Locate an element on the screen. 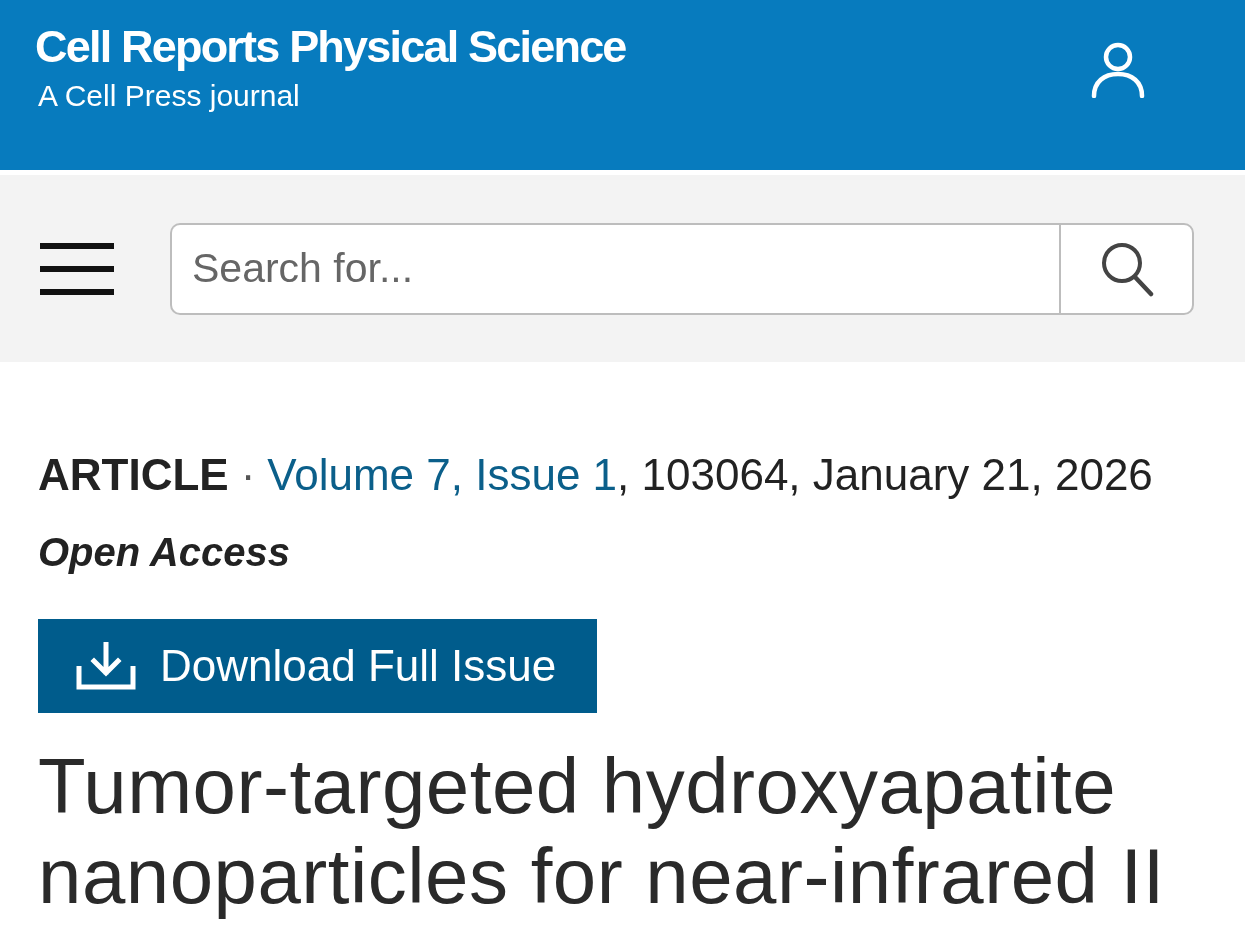 Image resolution: width=1245 pixels, height=930 pixels. menu-icon is located at coordinates (77, 268).